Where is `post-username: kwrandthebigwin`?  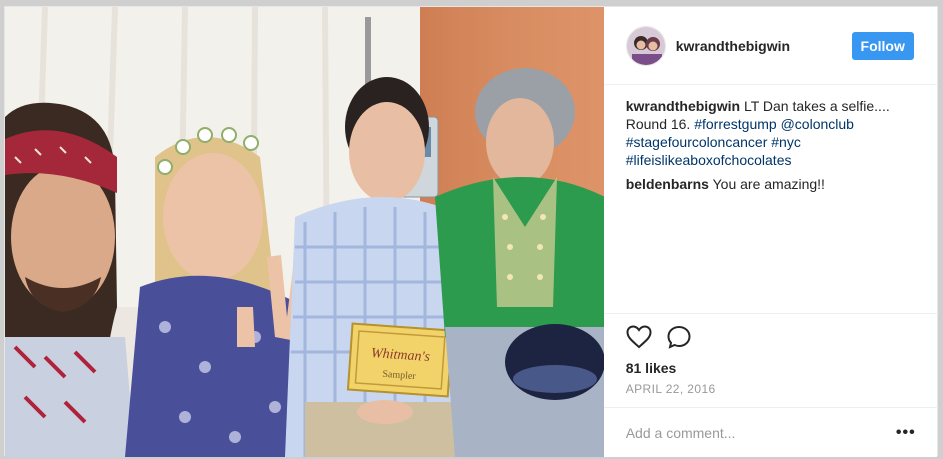 post-username: kwrandthebigwin is located at coordinates (733, 46).